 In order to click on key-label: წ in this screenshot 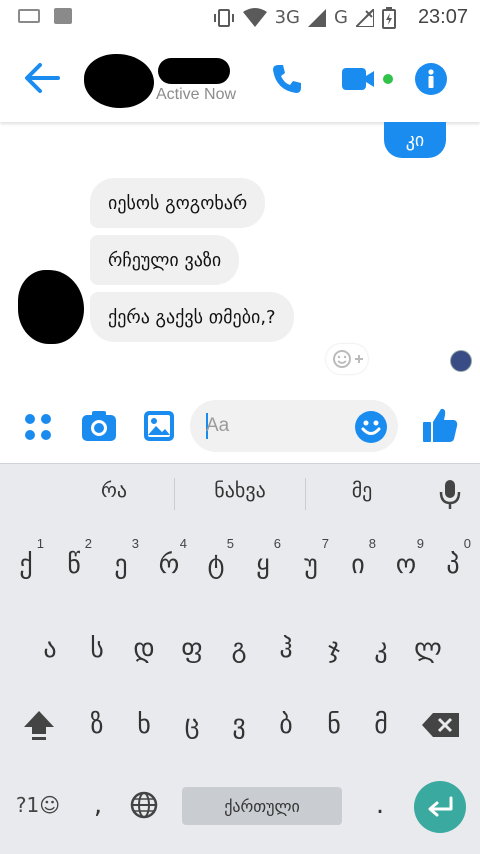, I will do `click(74, 565)`.